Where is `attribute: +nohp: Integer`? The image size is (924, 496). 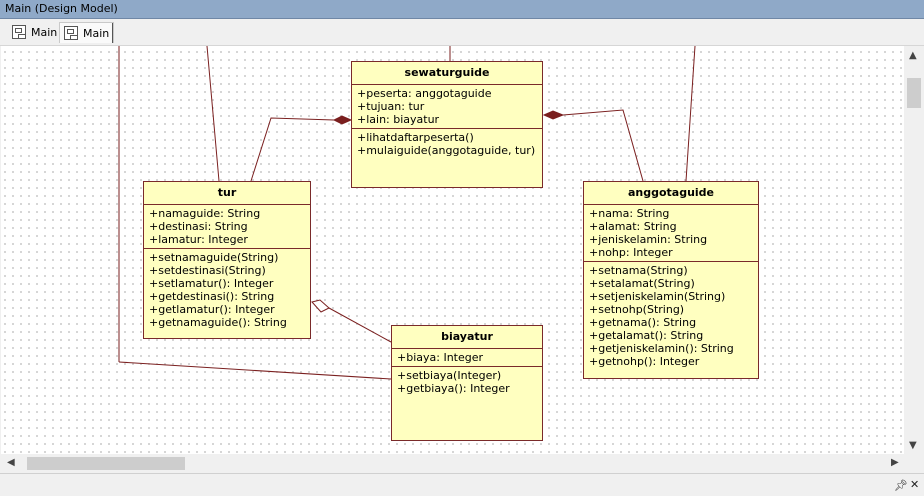 attribute: +nohp: Integer is located at coordinates (631, 252).